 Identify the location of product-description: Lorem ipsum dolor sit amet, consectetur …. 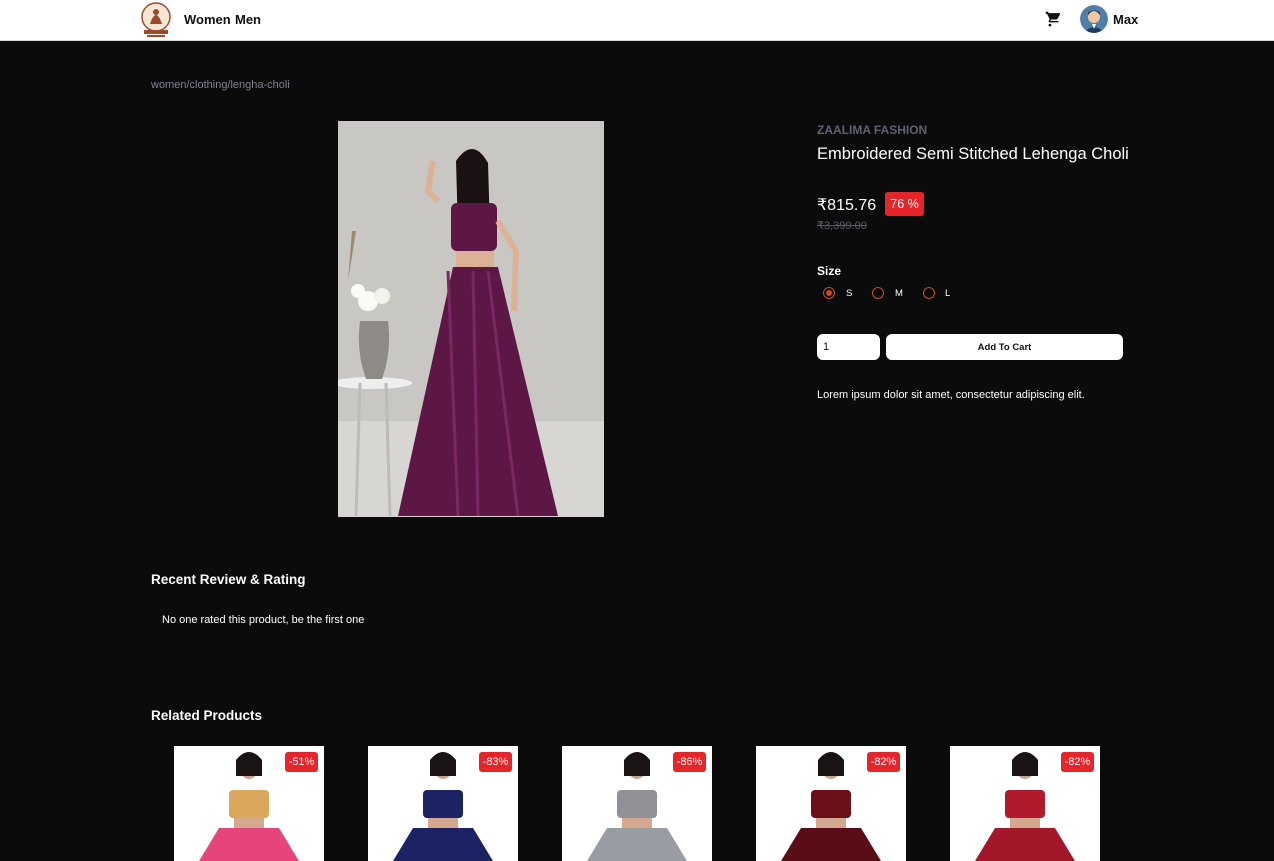
(951, 395).